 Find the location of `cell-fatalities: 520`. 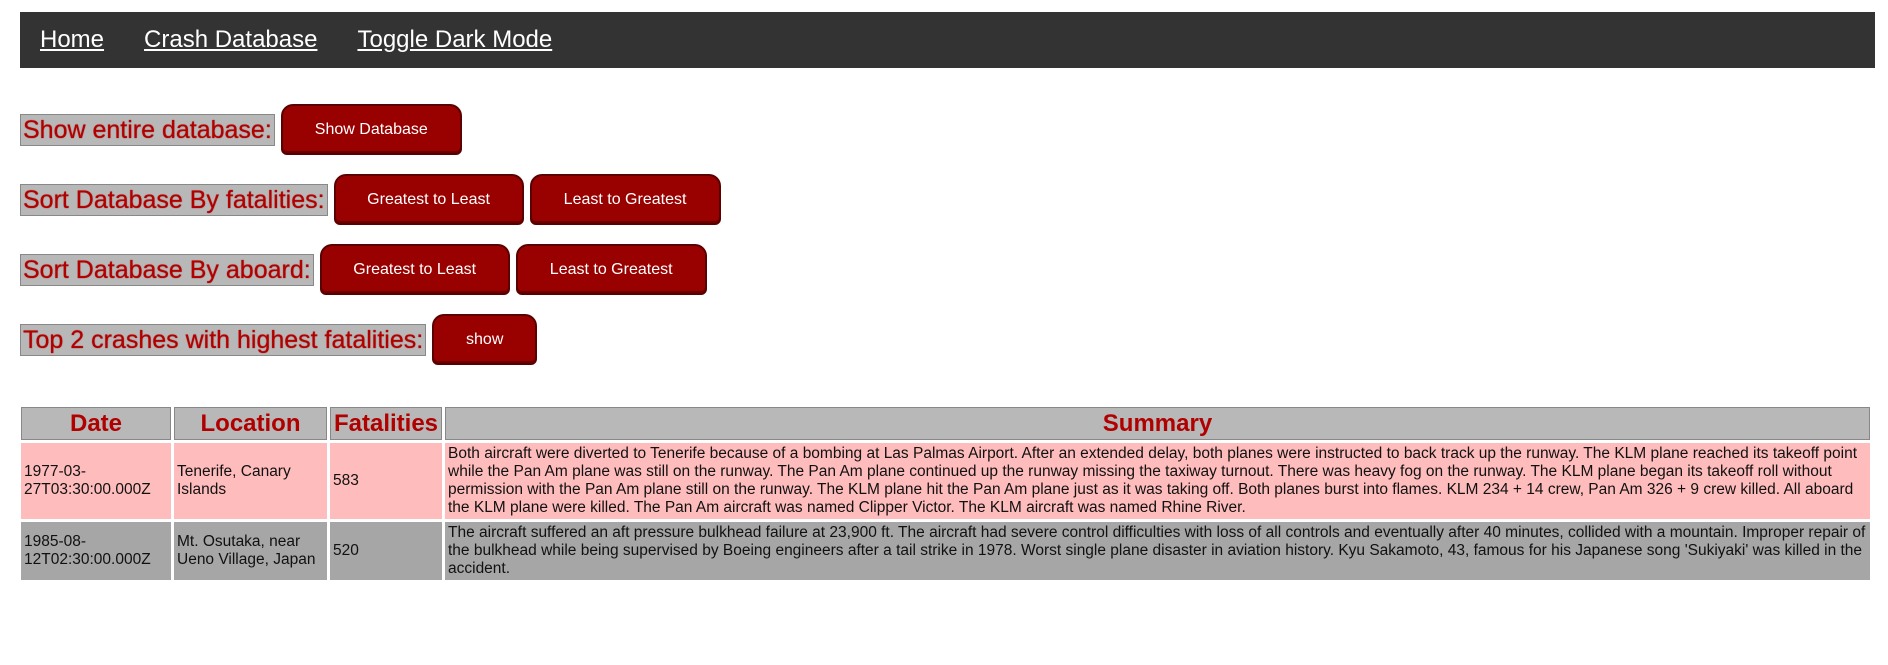

cell-fatalities: 520 is located at coordinates (386, 551).